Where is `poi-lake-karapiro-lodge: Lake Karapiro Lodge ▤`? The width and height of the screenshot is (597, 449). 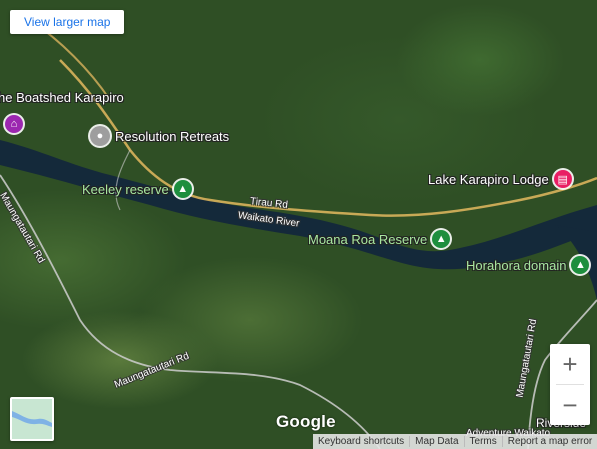
poi-lake-karapiro-lodge: Lake Karapiro Lodge ▤ is located at coordinates (500, 179).